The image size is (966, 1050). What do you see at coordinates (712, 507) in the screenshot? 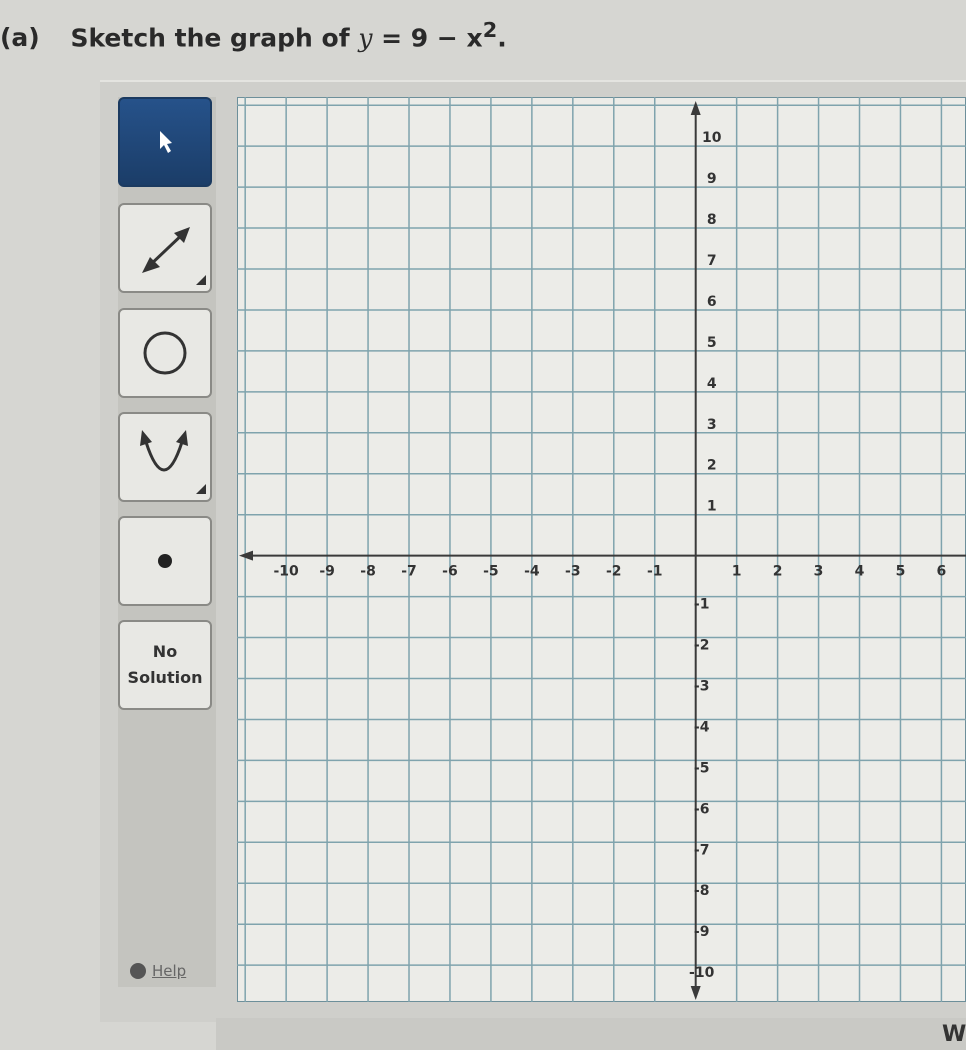
I see `y-tick-label: 1` at bounding box center [712, 507].